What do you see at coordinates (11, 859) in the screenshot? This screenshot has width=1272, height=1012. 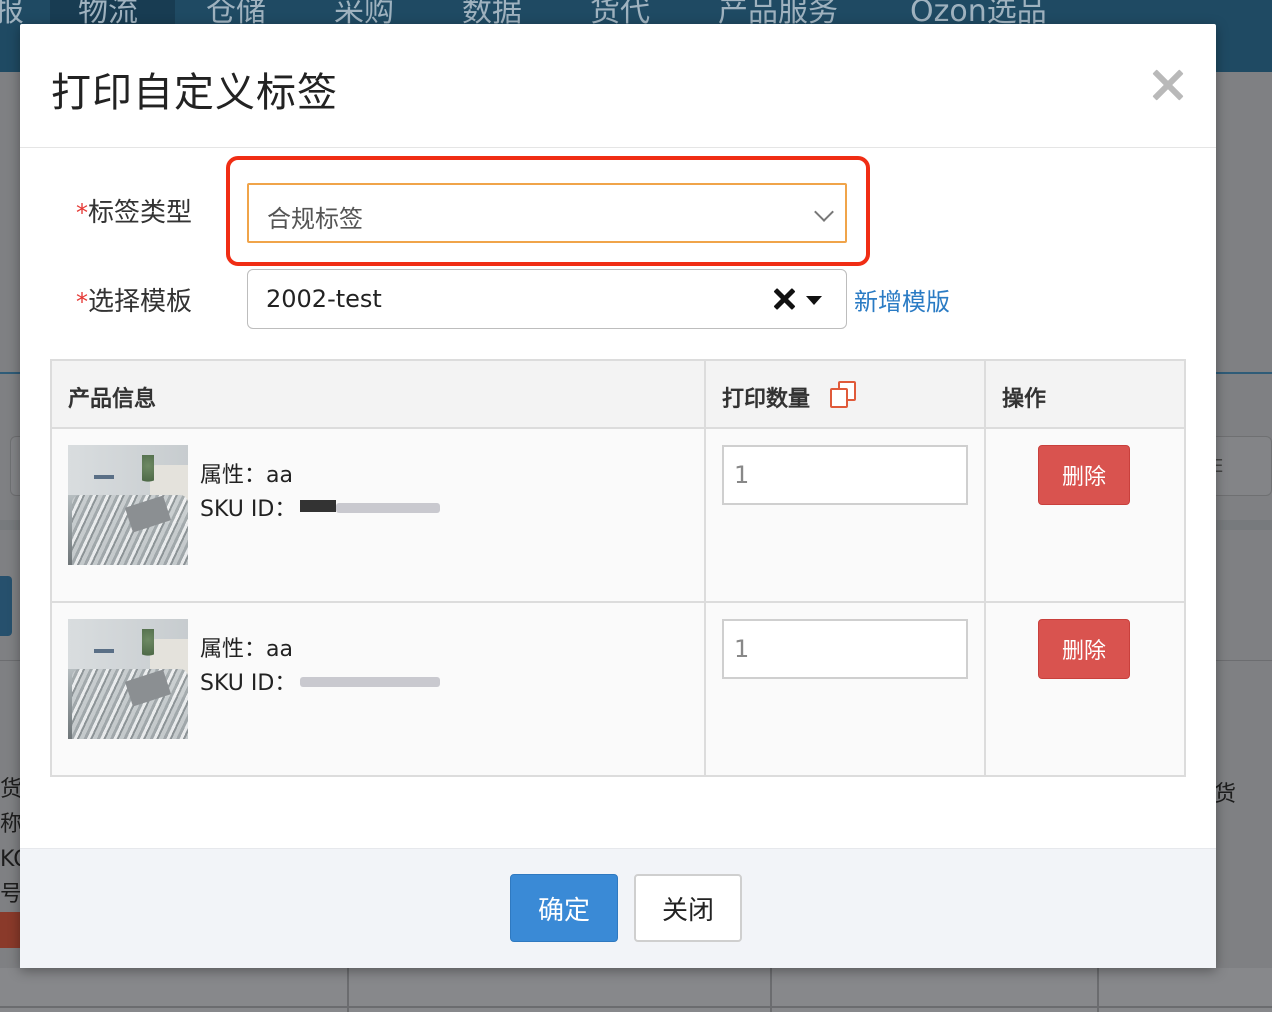 I see `background-label: KO` at bounding box center [11, 859].